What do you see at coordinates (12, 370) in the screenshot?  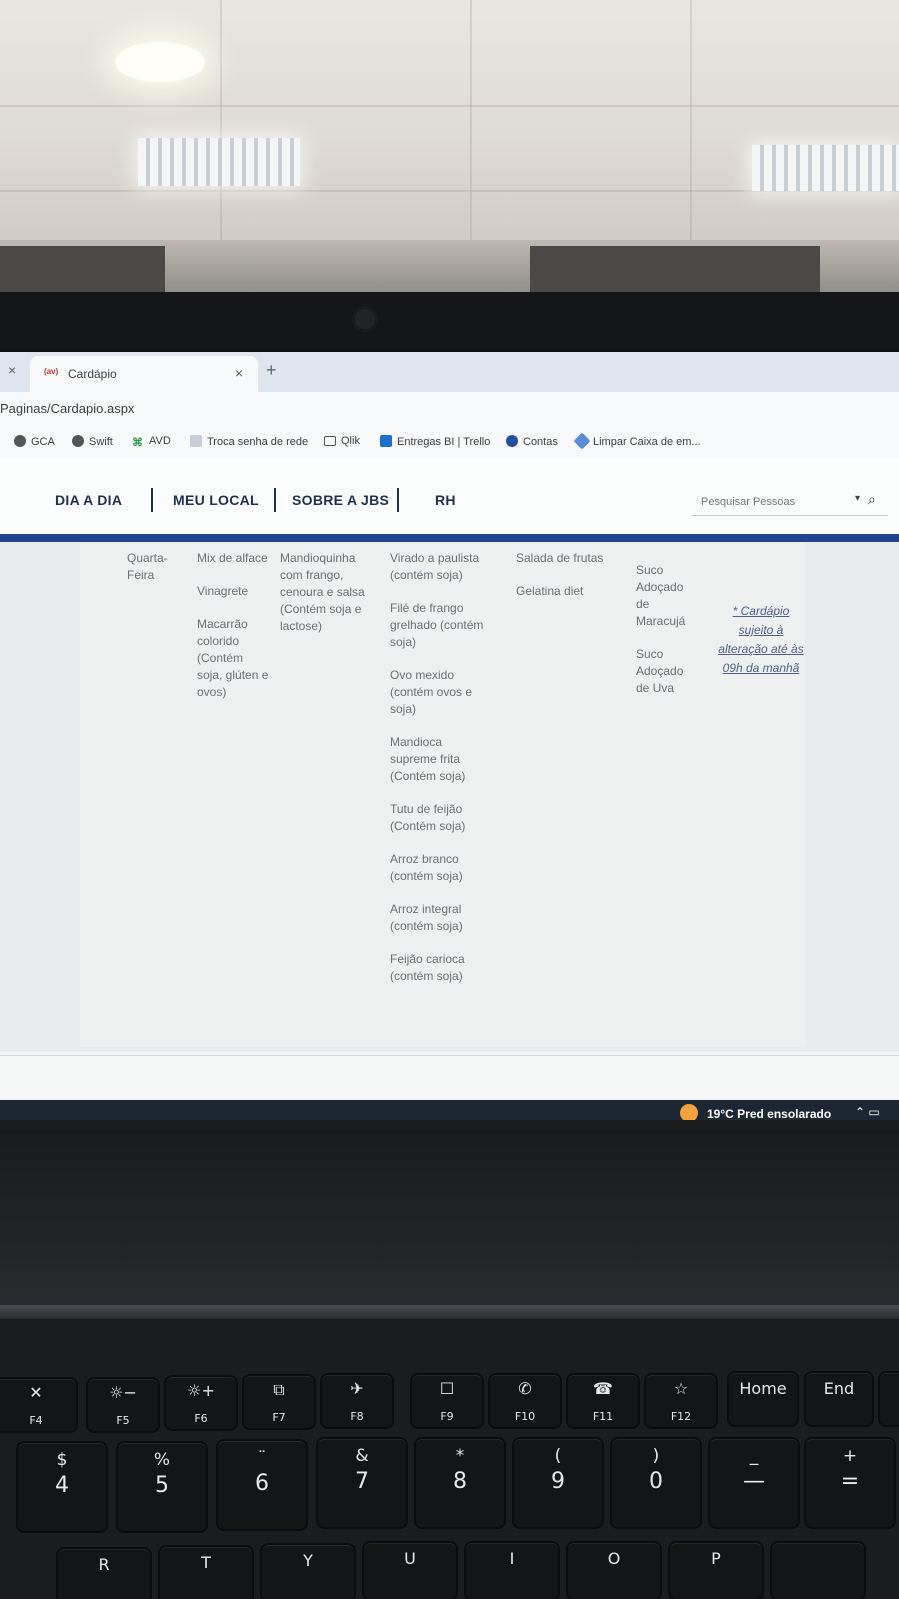 I see `close-tab-button: ×` at bounding box center [12, 370].